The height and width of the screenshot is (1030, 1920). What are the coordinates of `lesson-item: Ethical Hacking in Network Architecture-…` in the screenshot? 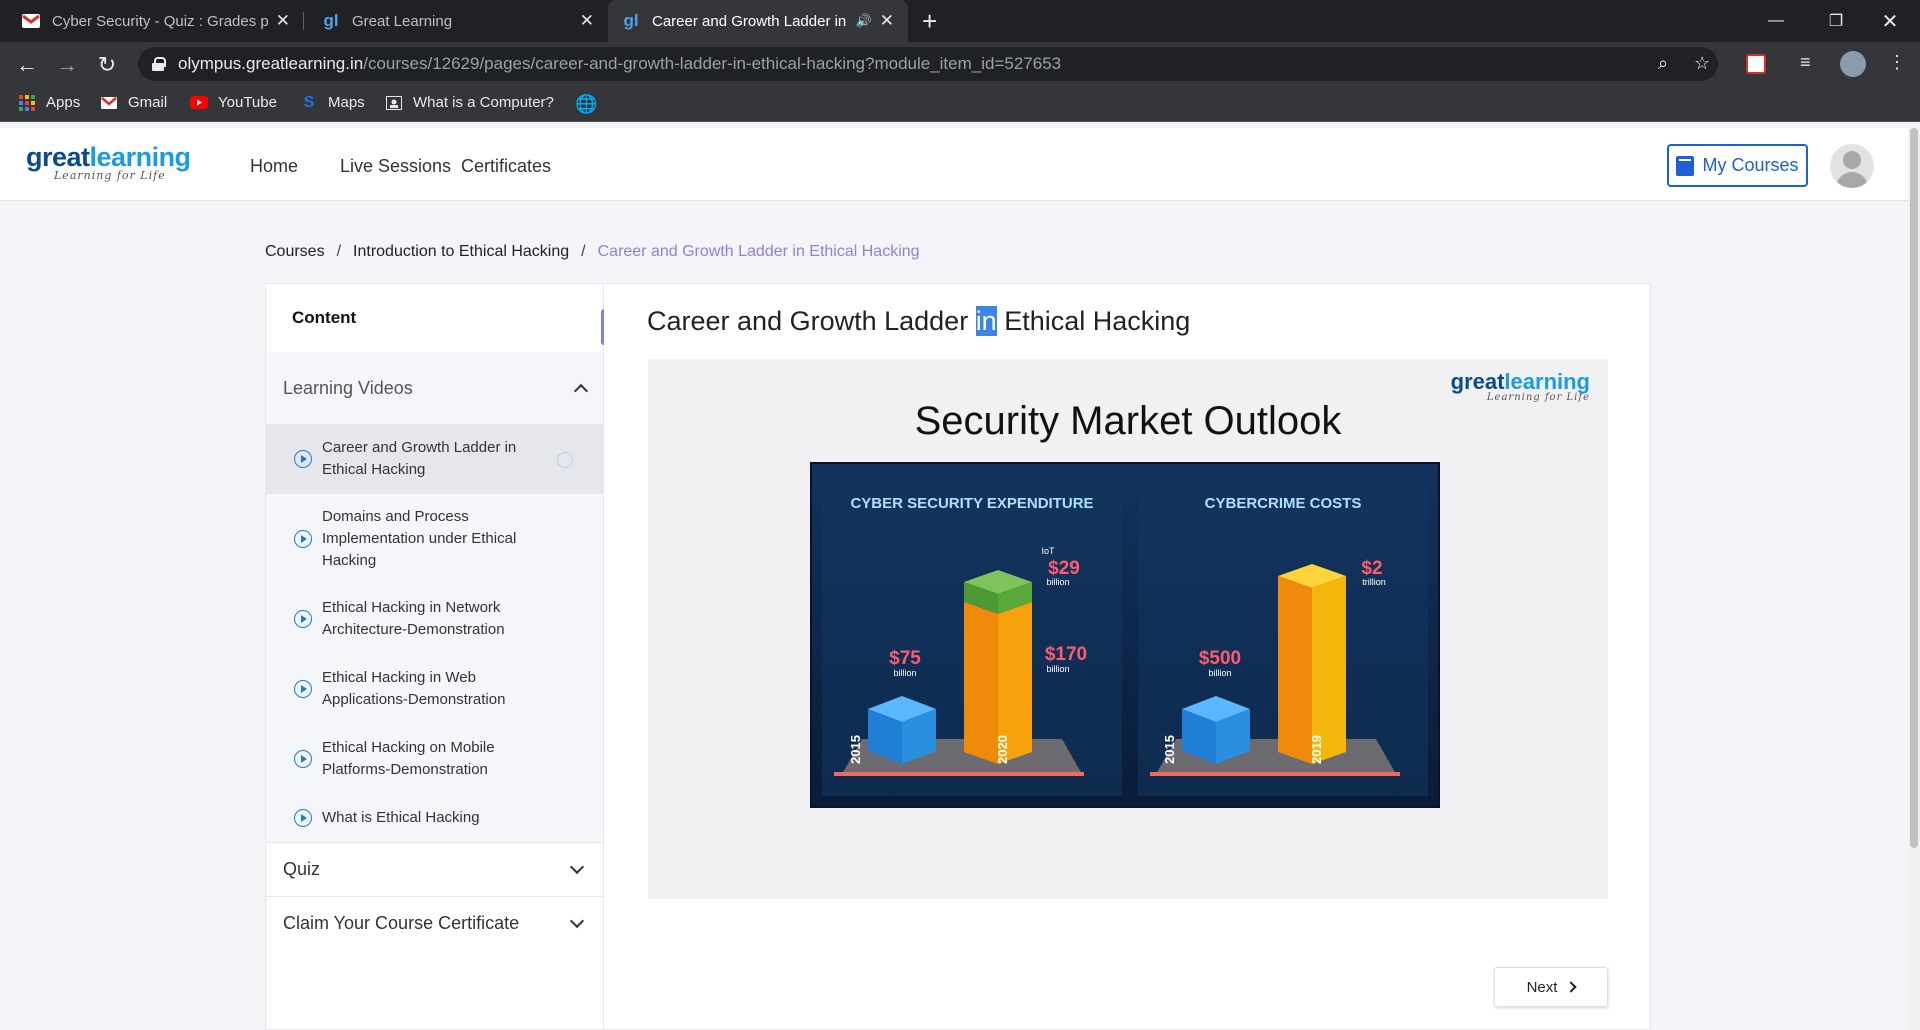 It's located at (434, 619).